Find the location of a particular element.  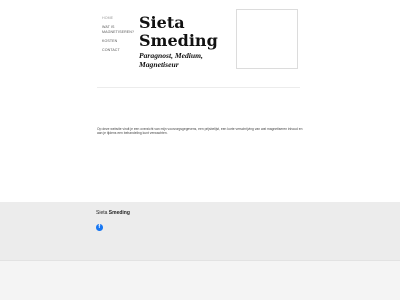

footer-brand-last: Smeding is located at coordinates (119, 213).